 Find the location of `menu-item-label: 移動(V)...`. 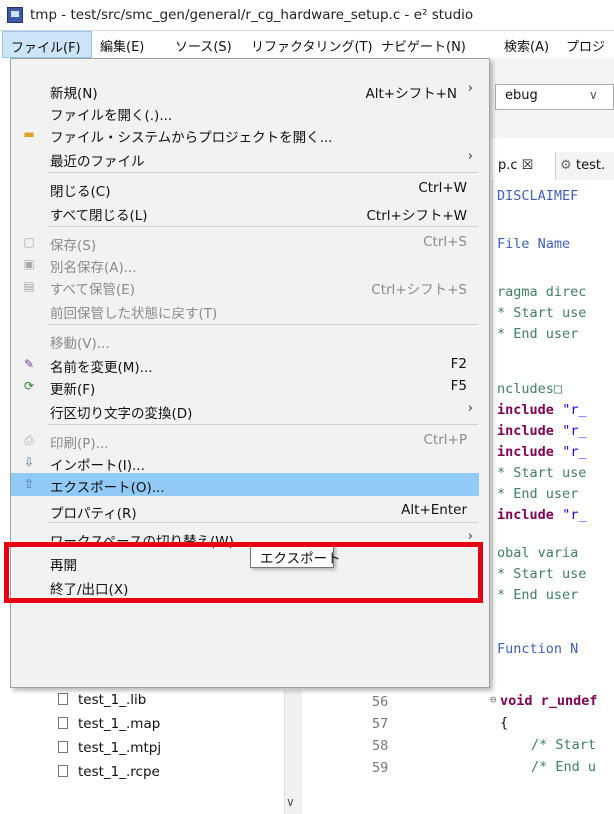

menu-item-label: 移動(V)... is located at coordinates (80, 344).